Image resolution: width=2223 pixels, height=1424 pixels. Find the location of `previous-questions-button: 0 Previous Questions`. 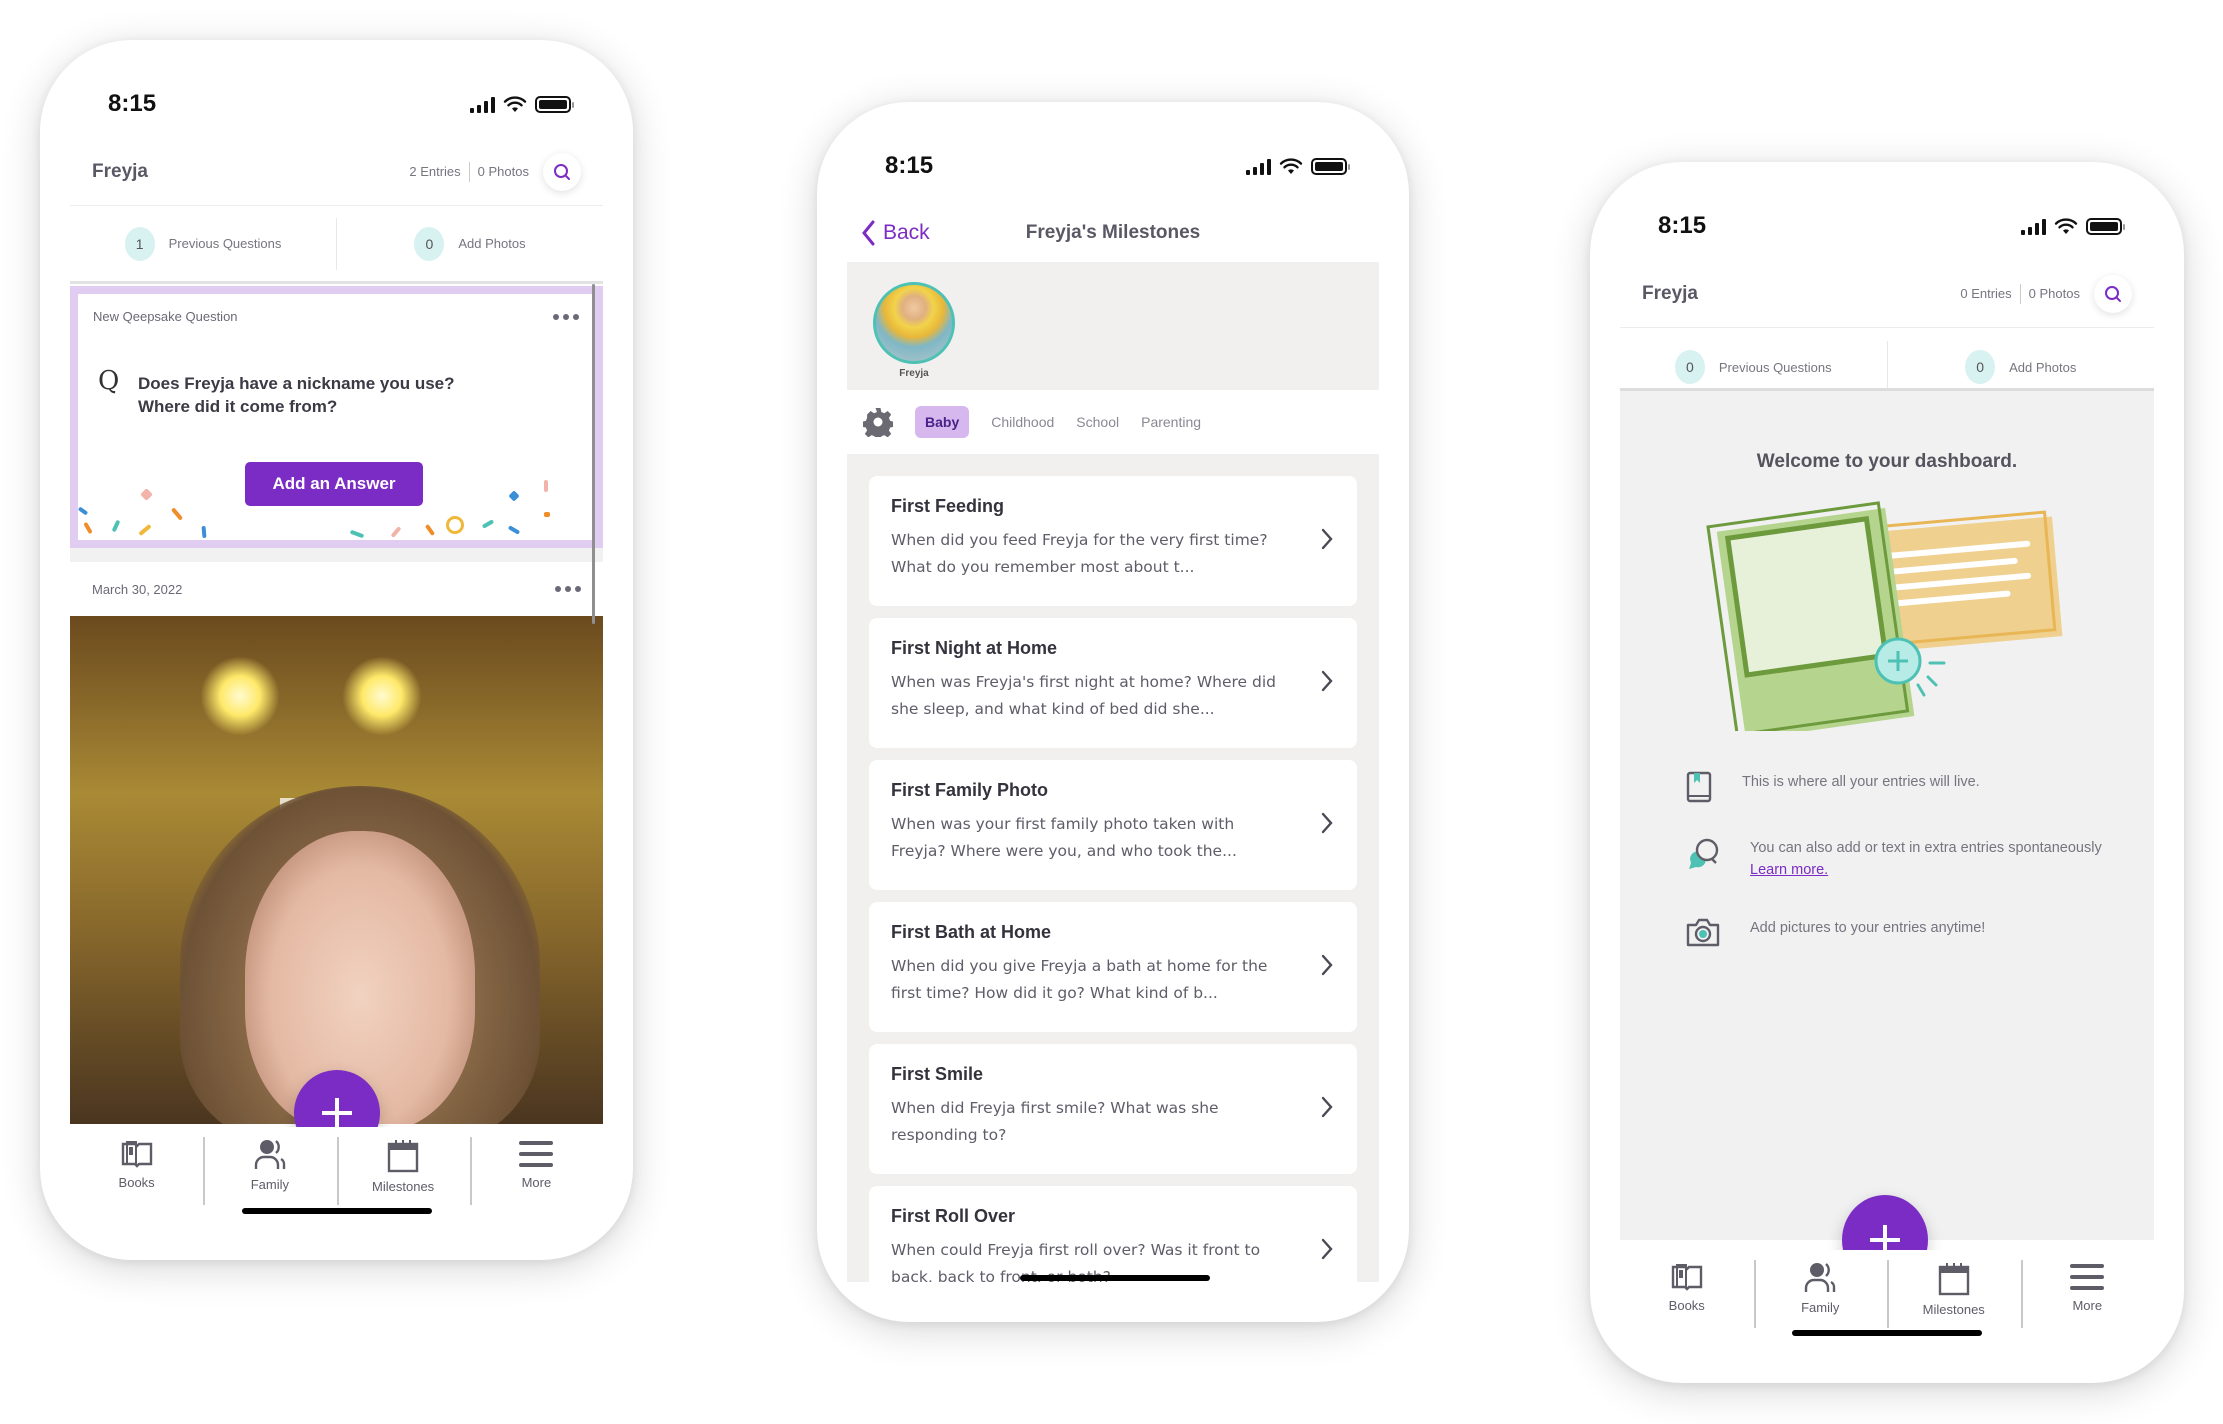

previous-questions-button: 0 Previous Questions is located at coordinates (1753, 367).